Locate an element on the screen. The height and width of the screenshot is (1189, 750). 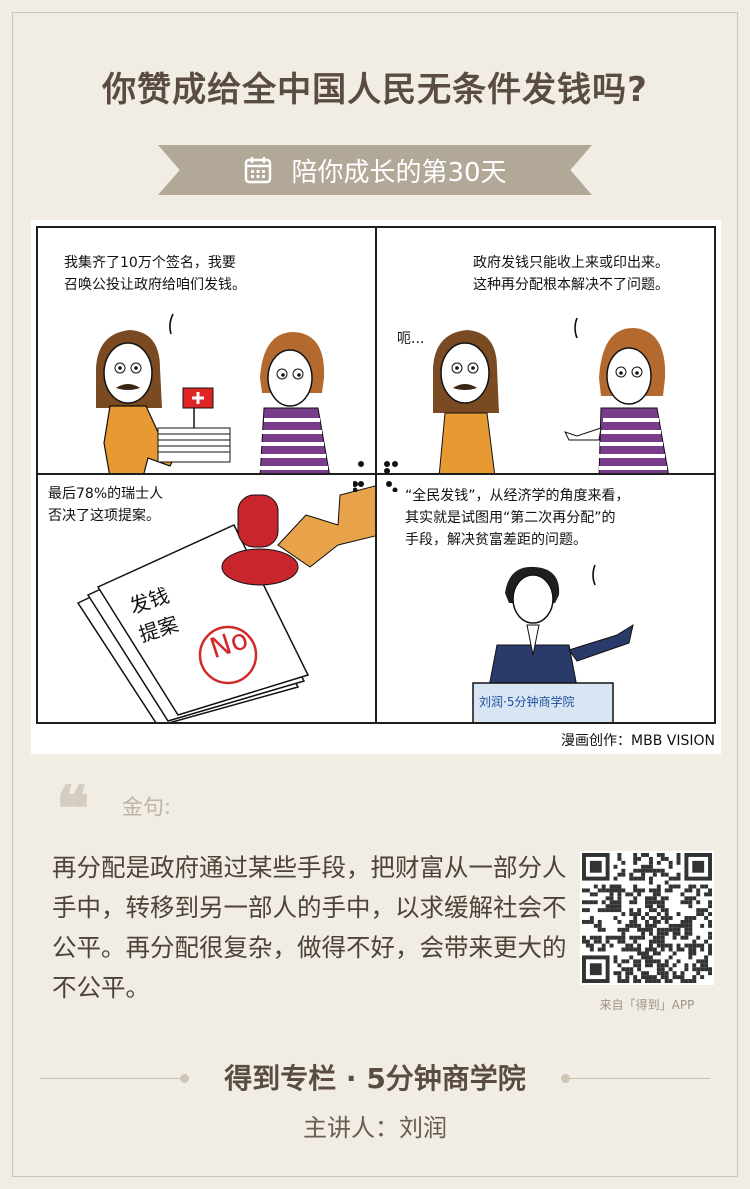
comic-panel-3: 最后78%的瑞士人 否决了这项提案。 发钱 提案 No is located at coordinates (206, 598).